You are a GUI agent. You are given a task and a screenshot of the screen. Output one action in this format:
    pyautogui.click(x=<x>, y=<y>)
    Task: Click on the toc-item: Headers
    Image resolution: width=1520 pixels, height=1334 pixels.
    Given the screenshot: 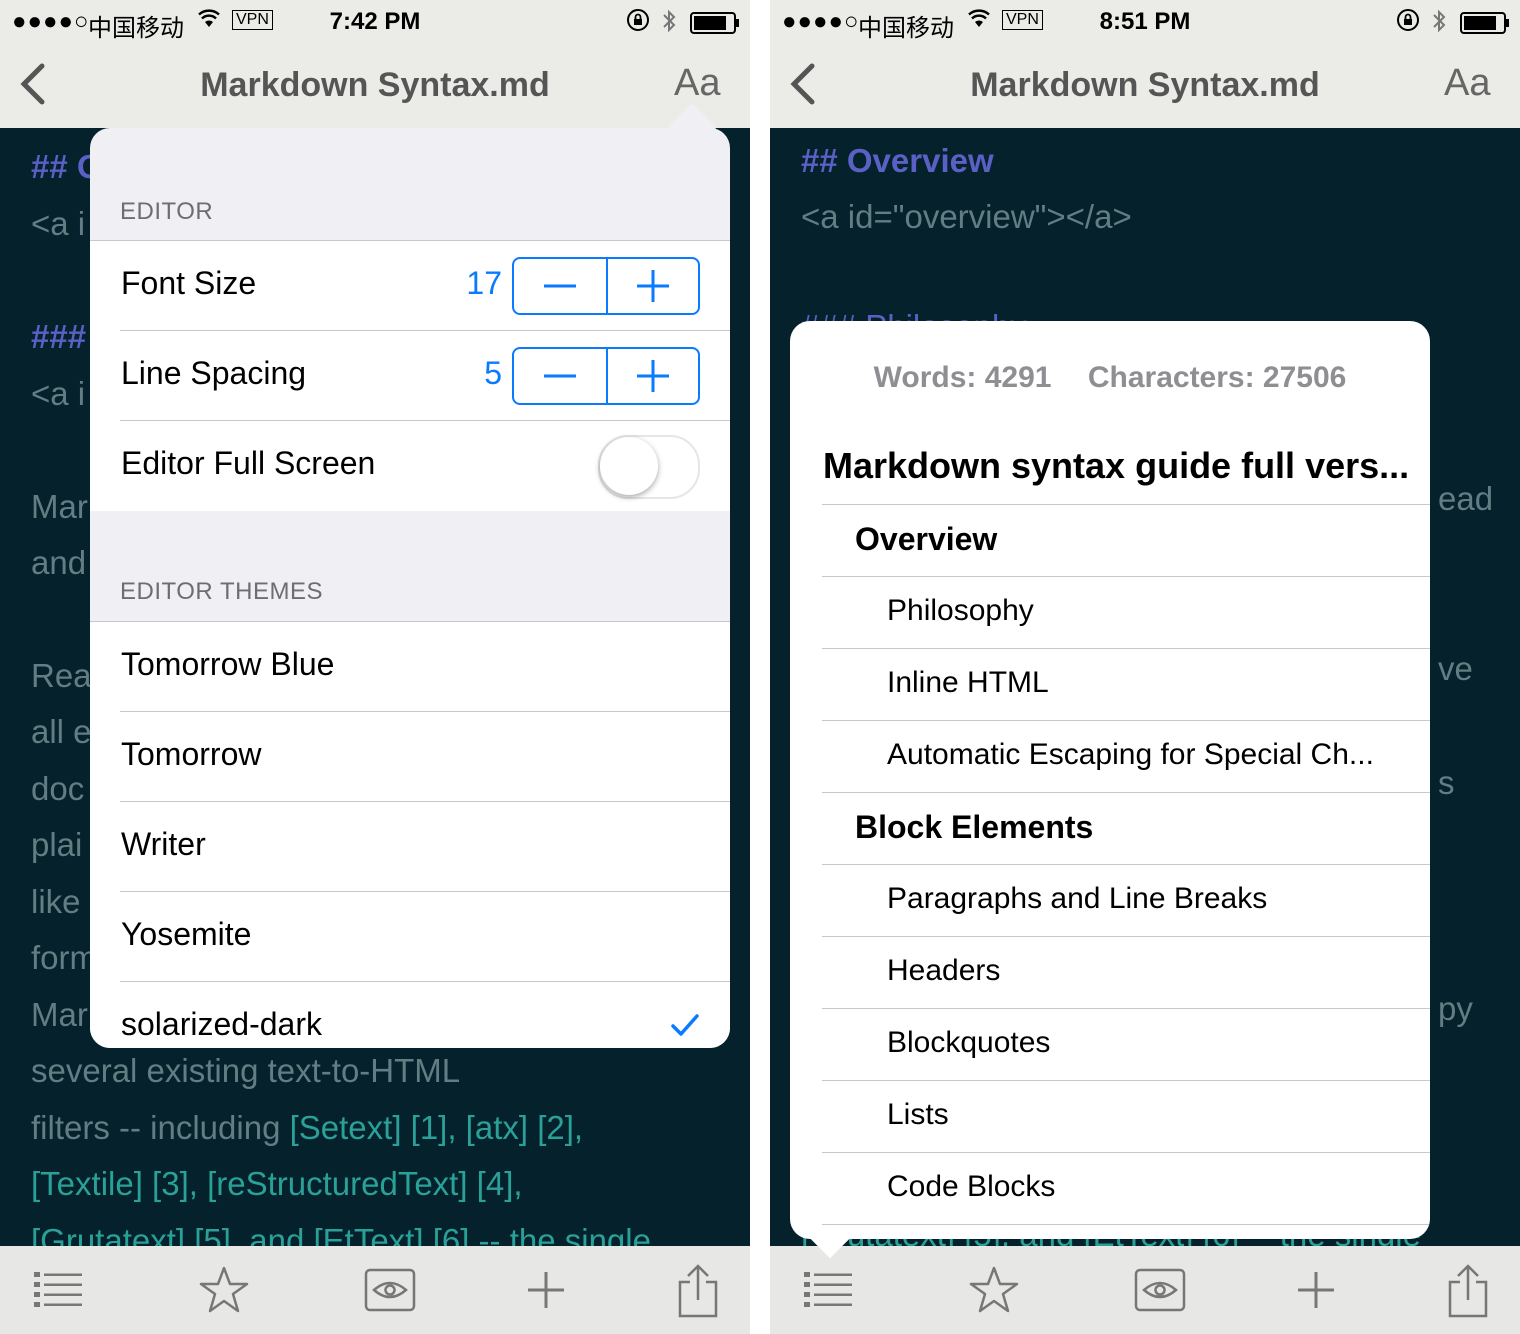 What is the action you would take?
    pyautogui.click(x=1126, y=973)
    